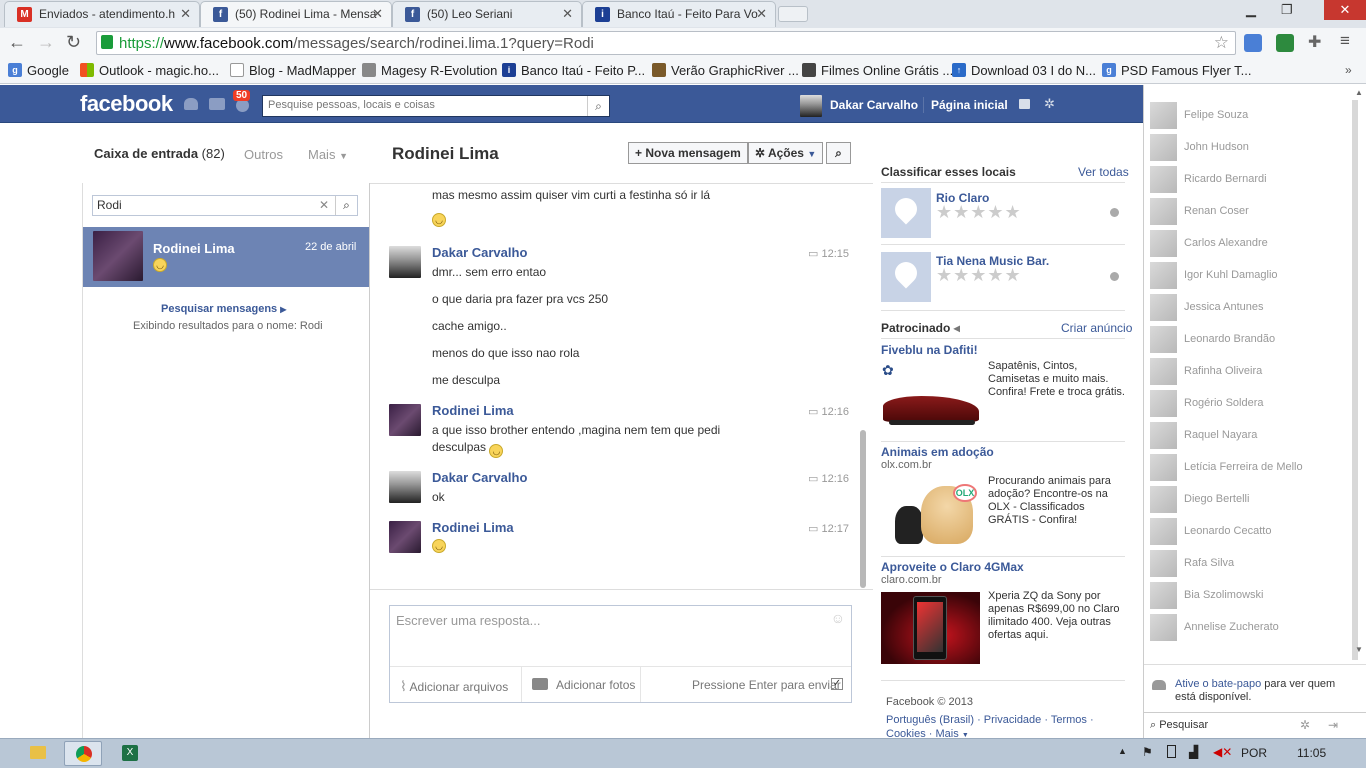 This screenshot has height=768, width=1366. Describe the element at coordinates (159, 153) in the screenshot. I see `inbox-title: Caixa de entrada (82)` at that location.